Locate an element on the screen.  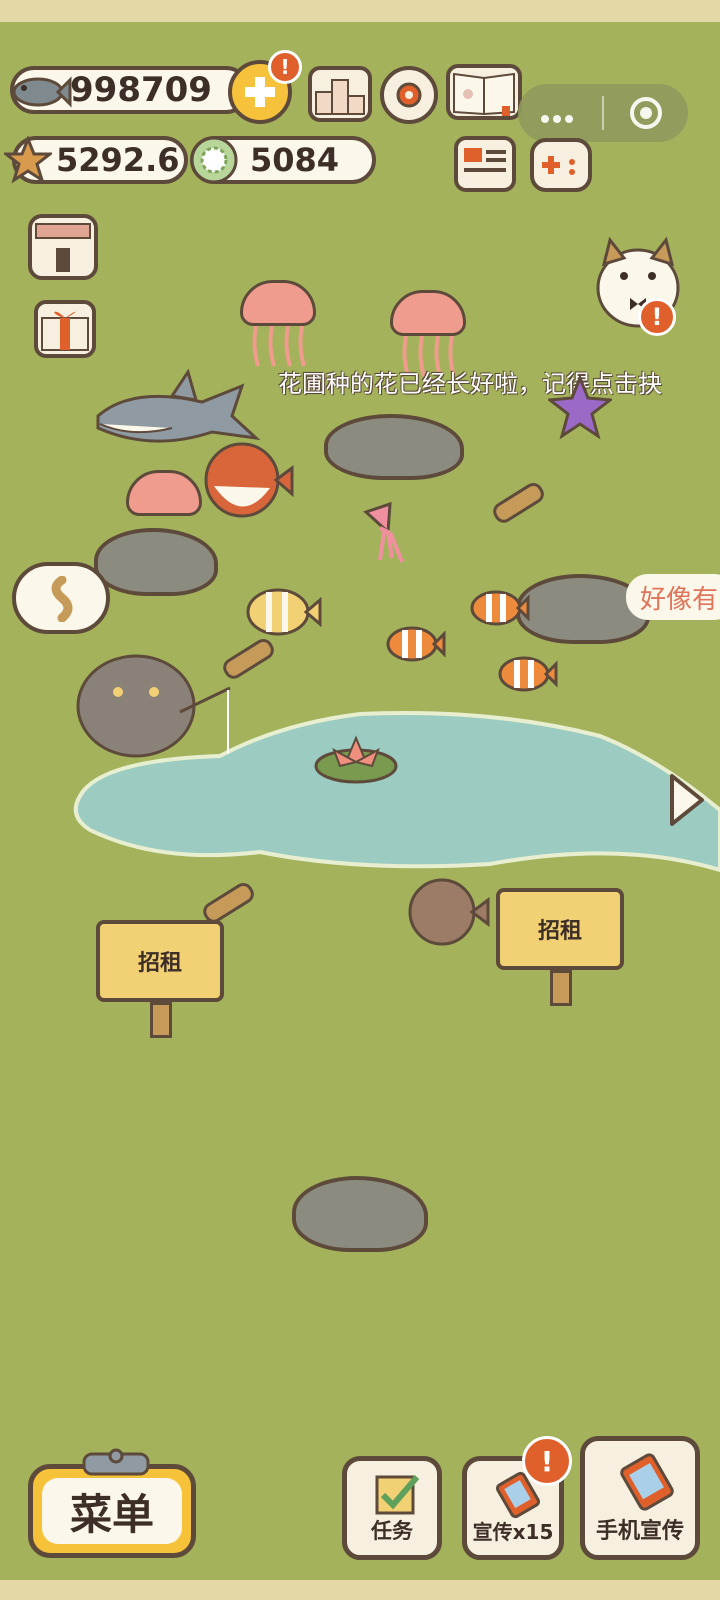
add-currency-alert-badge: ! is located at coordinates (285, 67).